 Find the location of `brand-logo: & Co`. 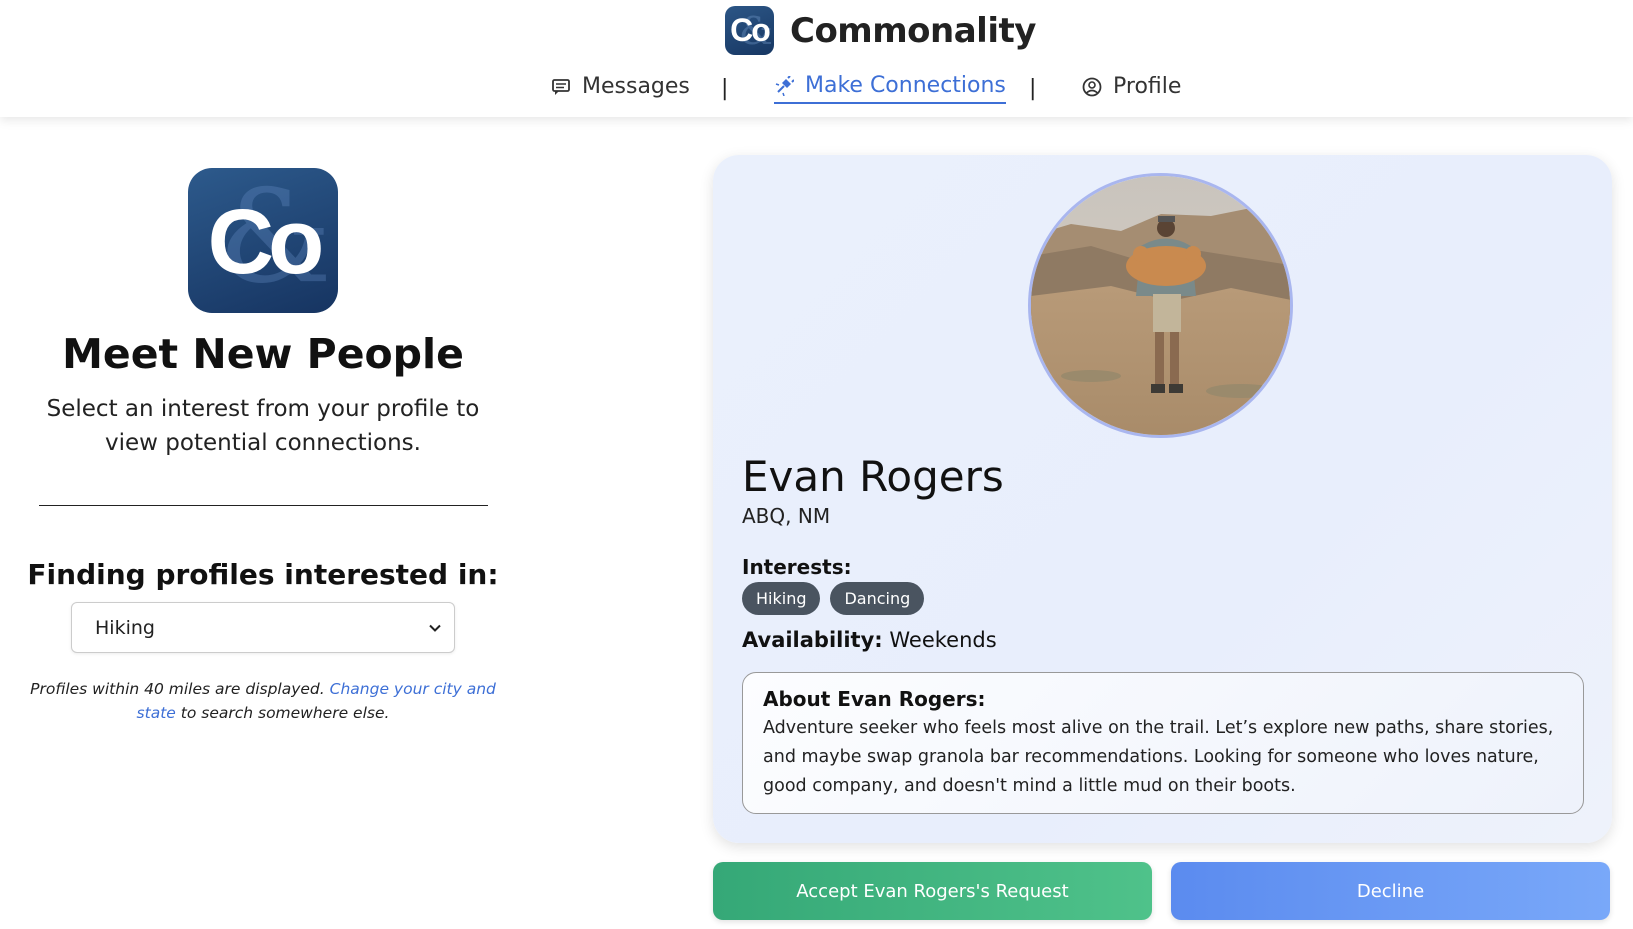

brand-logo: & Co is located at coordinates (749, 30).